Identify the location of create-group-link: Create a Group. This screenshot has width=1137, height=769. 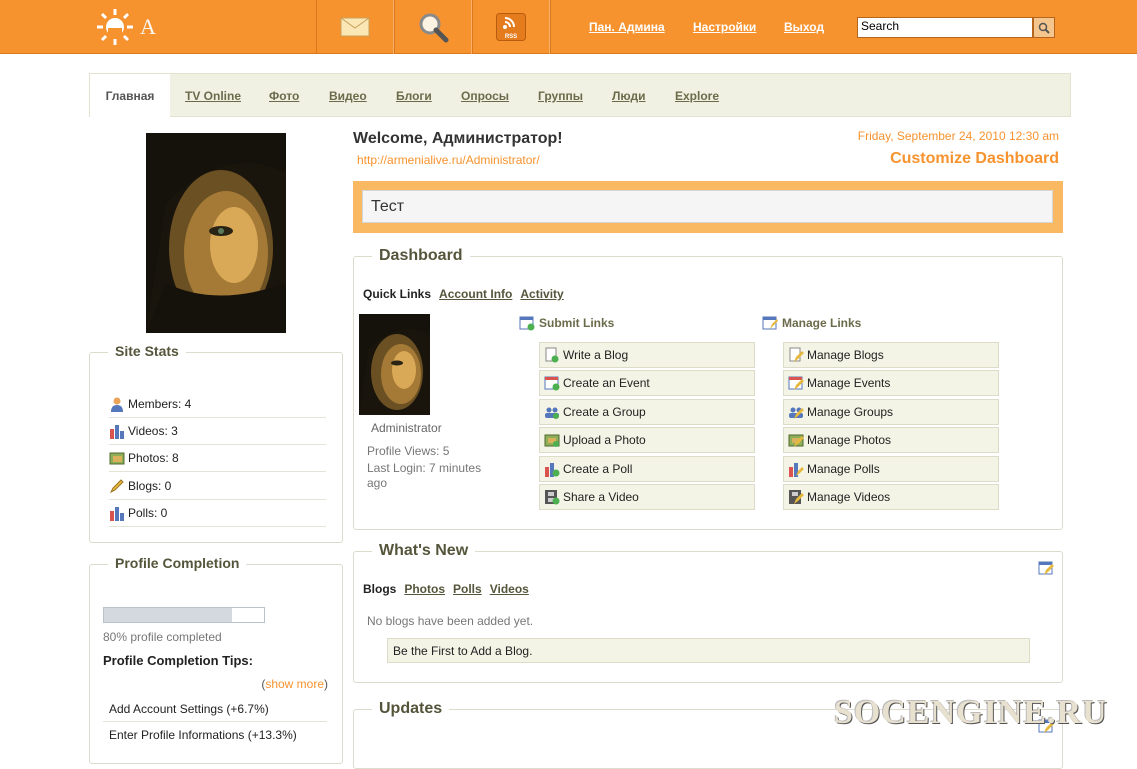
(647, 412).